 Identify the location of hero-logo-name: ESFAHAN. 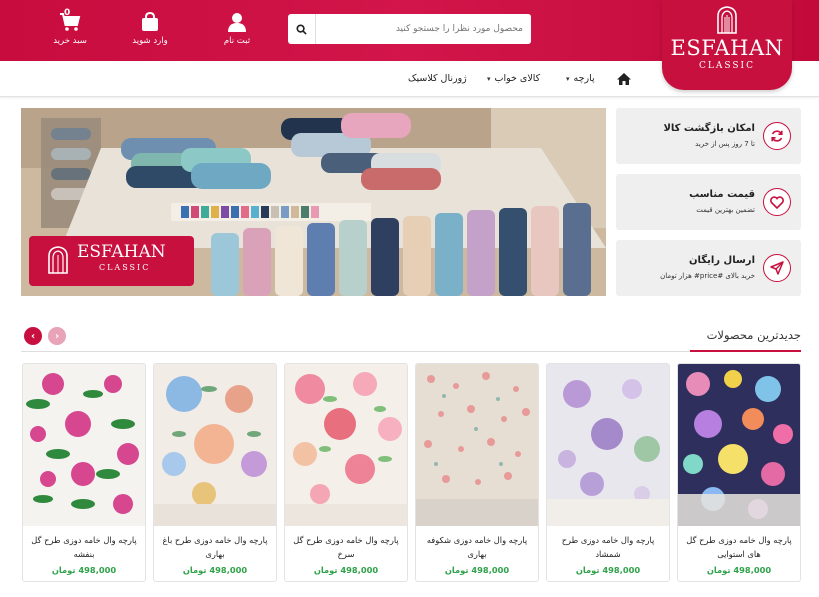
(121, 252).